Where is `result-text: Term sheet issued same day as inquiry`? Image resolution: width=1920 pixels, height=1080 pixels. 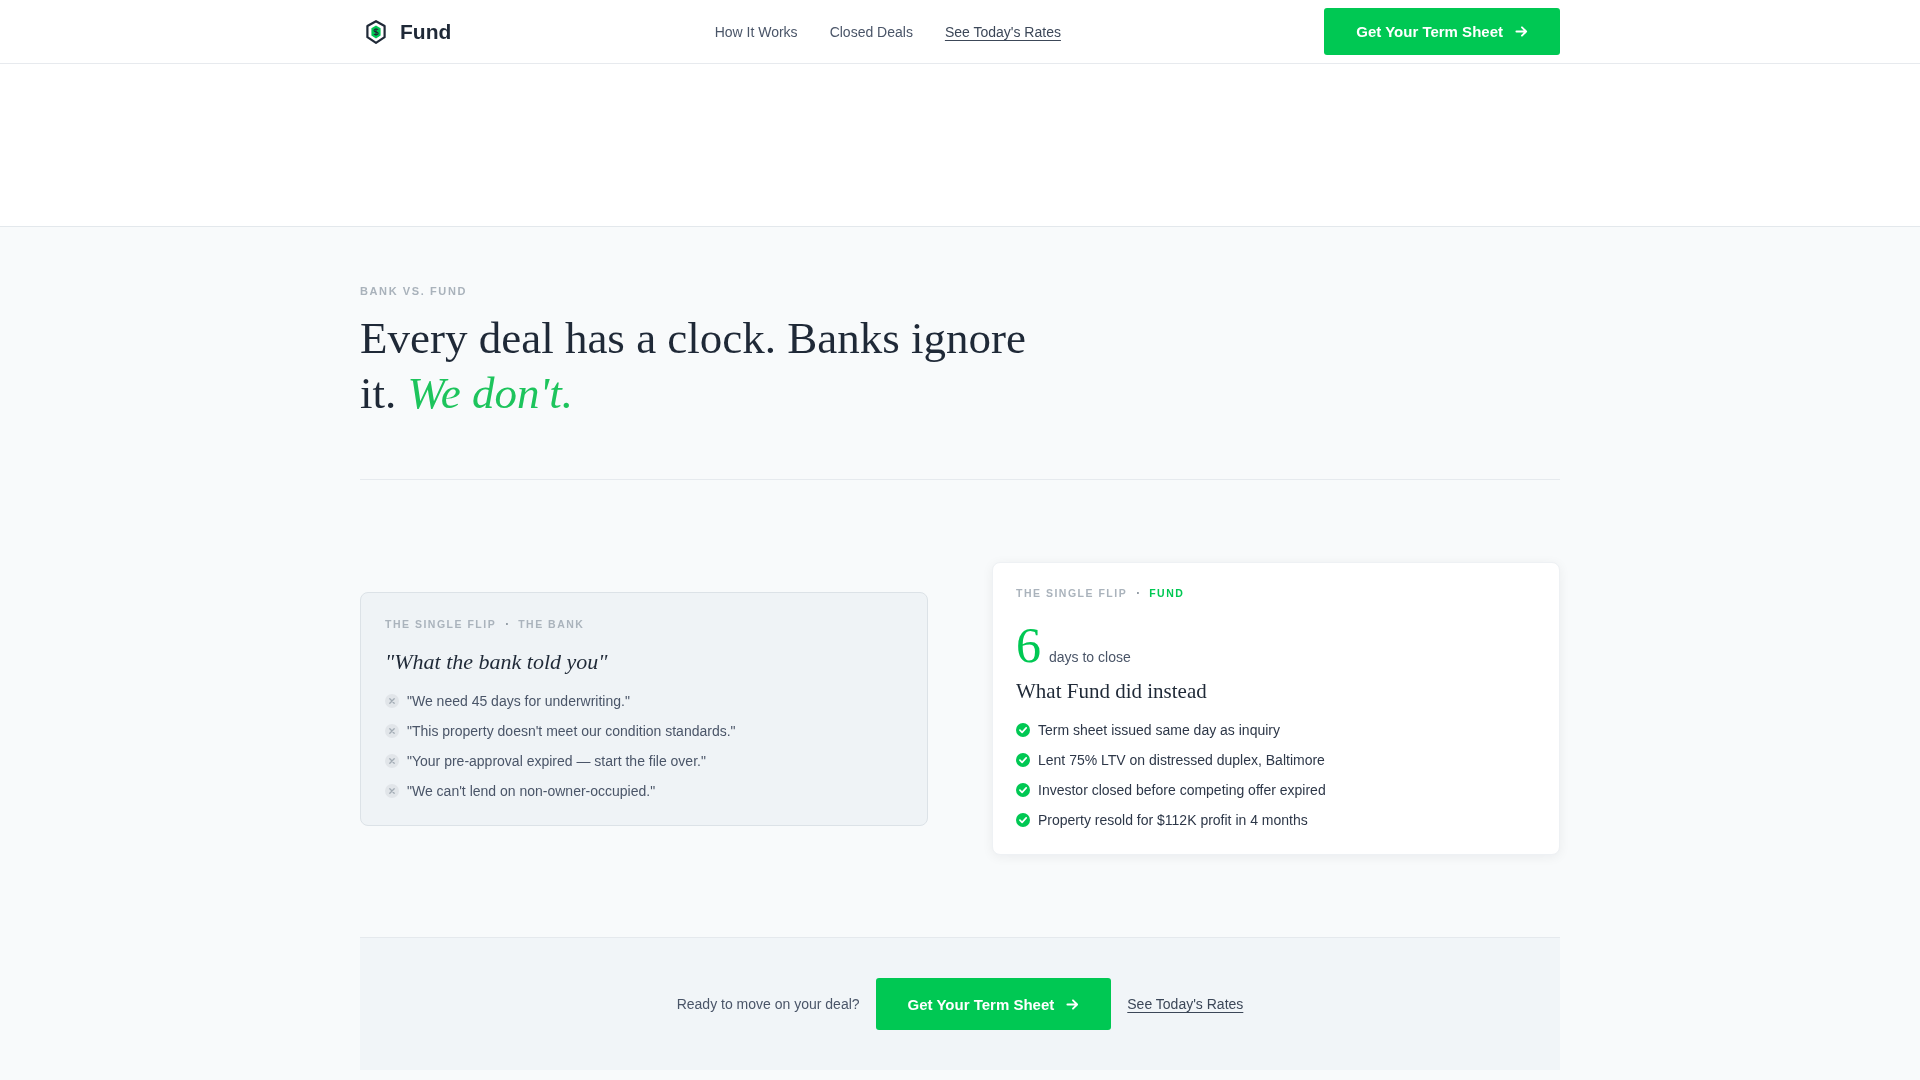
result-text: Term sheet issued same day as inquiry is located at coordinates (1159, 730).